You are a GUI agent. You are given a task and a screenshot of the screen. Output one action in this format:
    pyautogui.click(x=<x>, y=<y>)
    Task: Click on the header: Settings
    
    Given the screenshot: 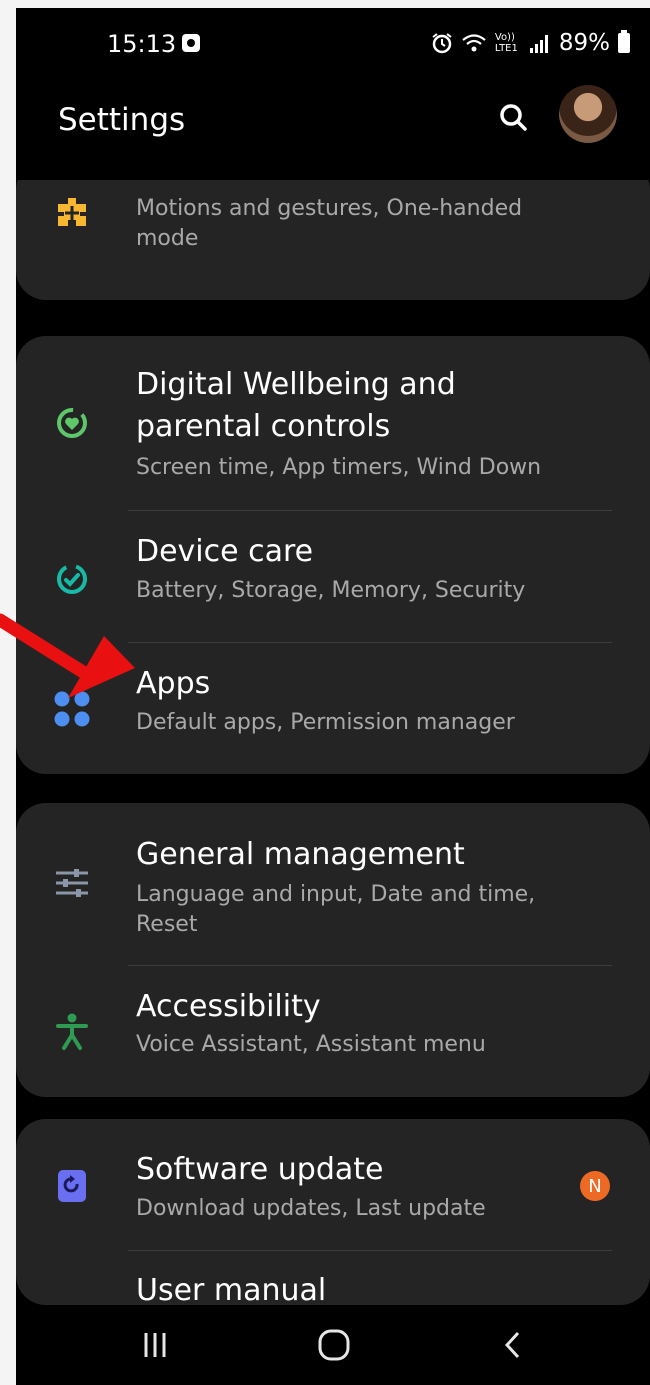 What is the action you would take?
    pyautogui.click(x=333, y=121)
    